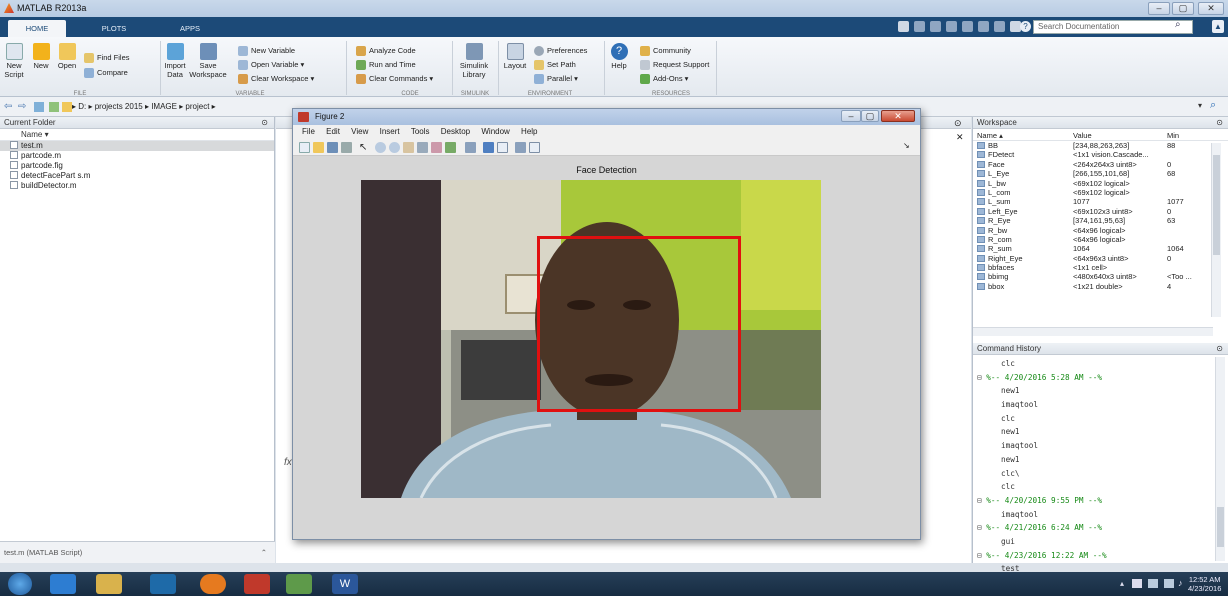  Describe the element at coordinates (1100, 211) in the screenshot. I see `workspace-row: Left_Eye <69x102x3 uint8> 0` at that location.